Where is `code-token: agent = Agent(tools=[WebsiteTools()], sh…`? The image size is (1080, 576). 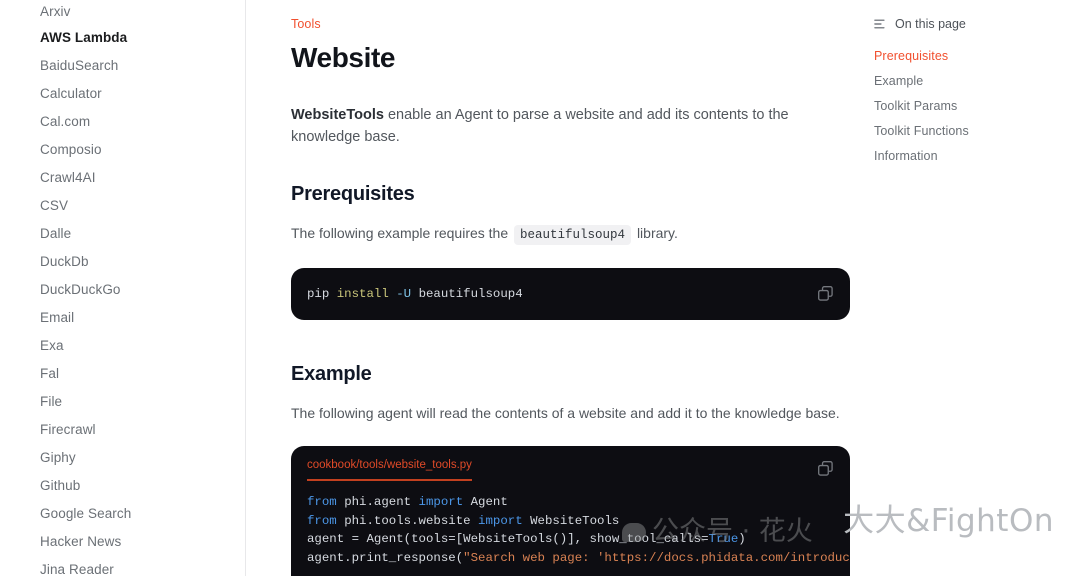 code-token: agent = Agent(tools=[WebsiteTools()], sh… is located at coordinates (508, 539).